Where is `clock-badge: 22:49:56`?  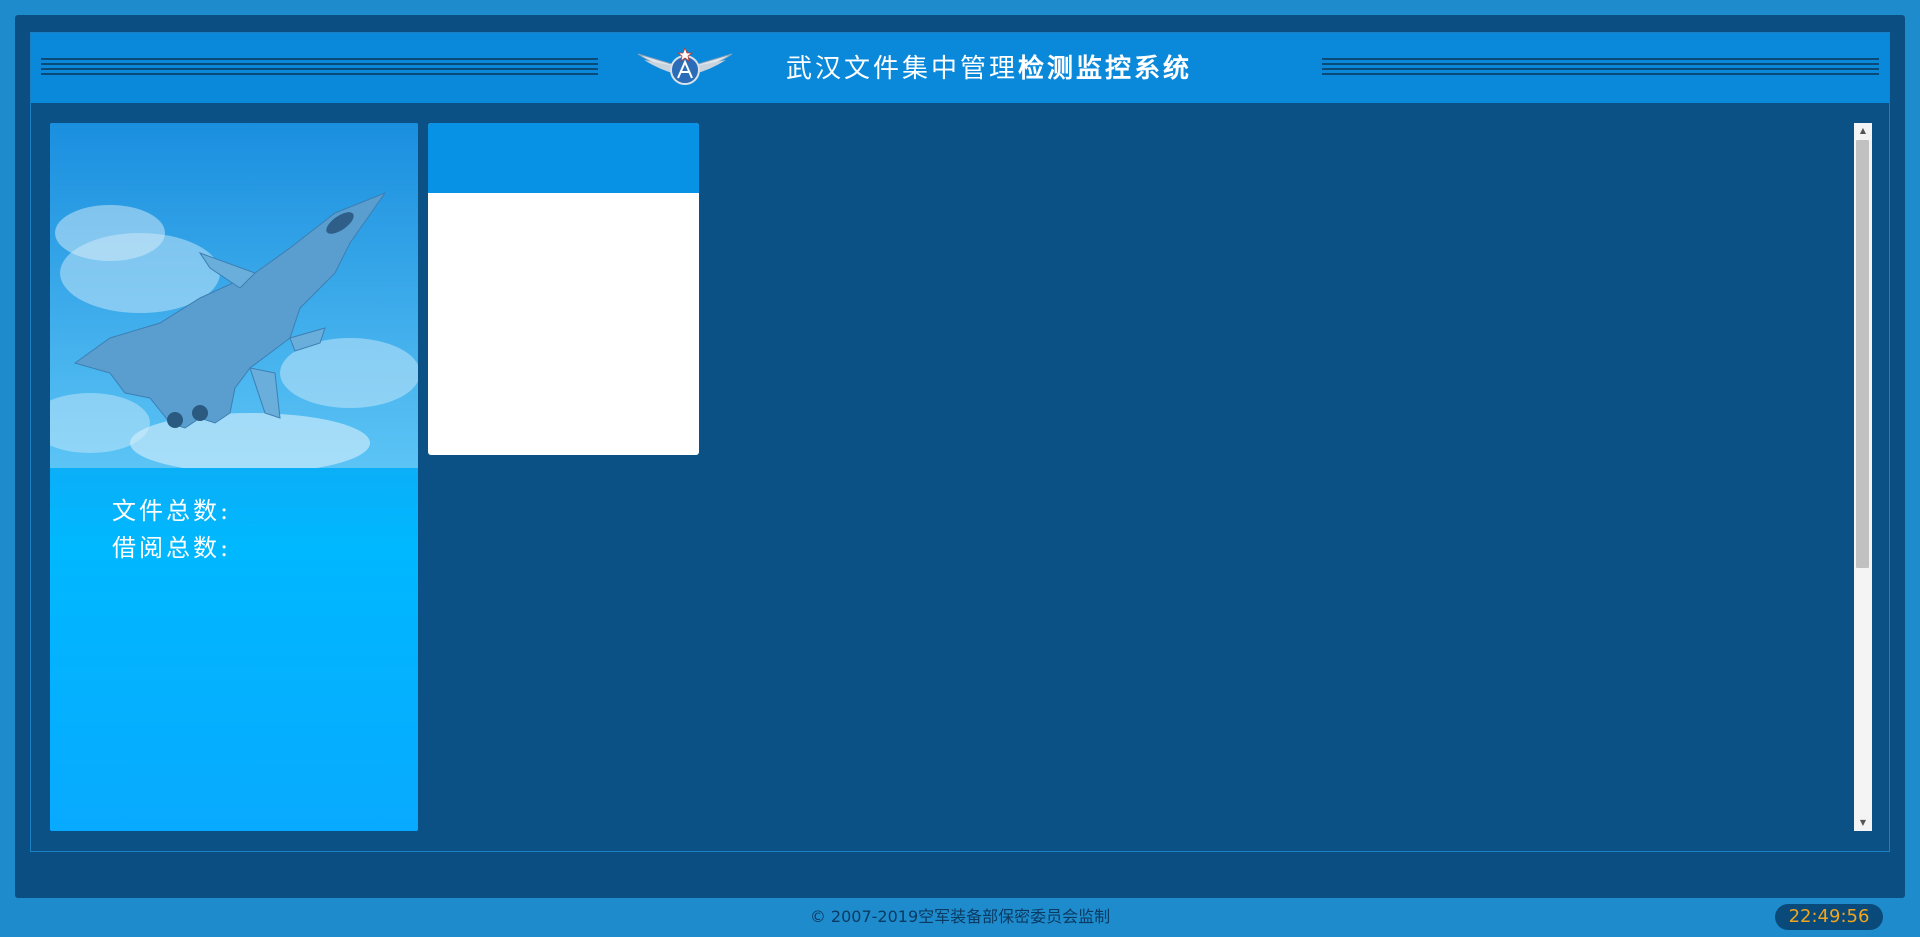
clock-badge: 22:49:56 is located at coordinates (1829, 917).